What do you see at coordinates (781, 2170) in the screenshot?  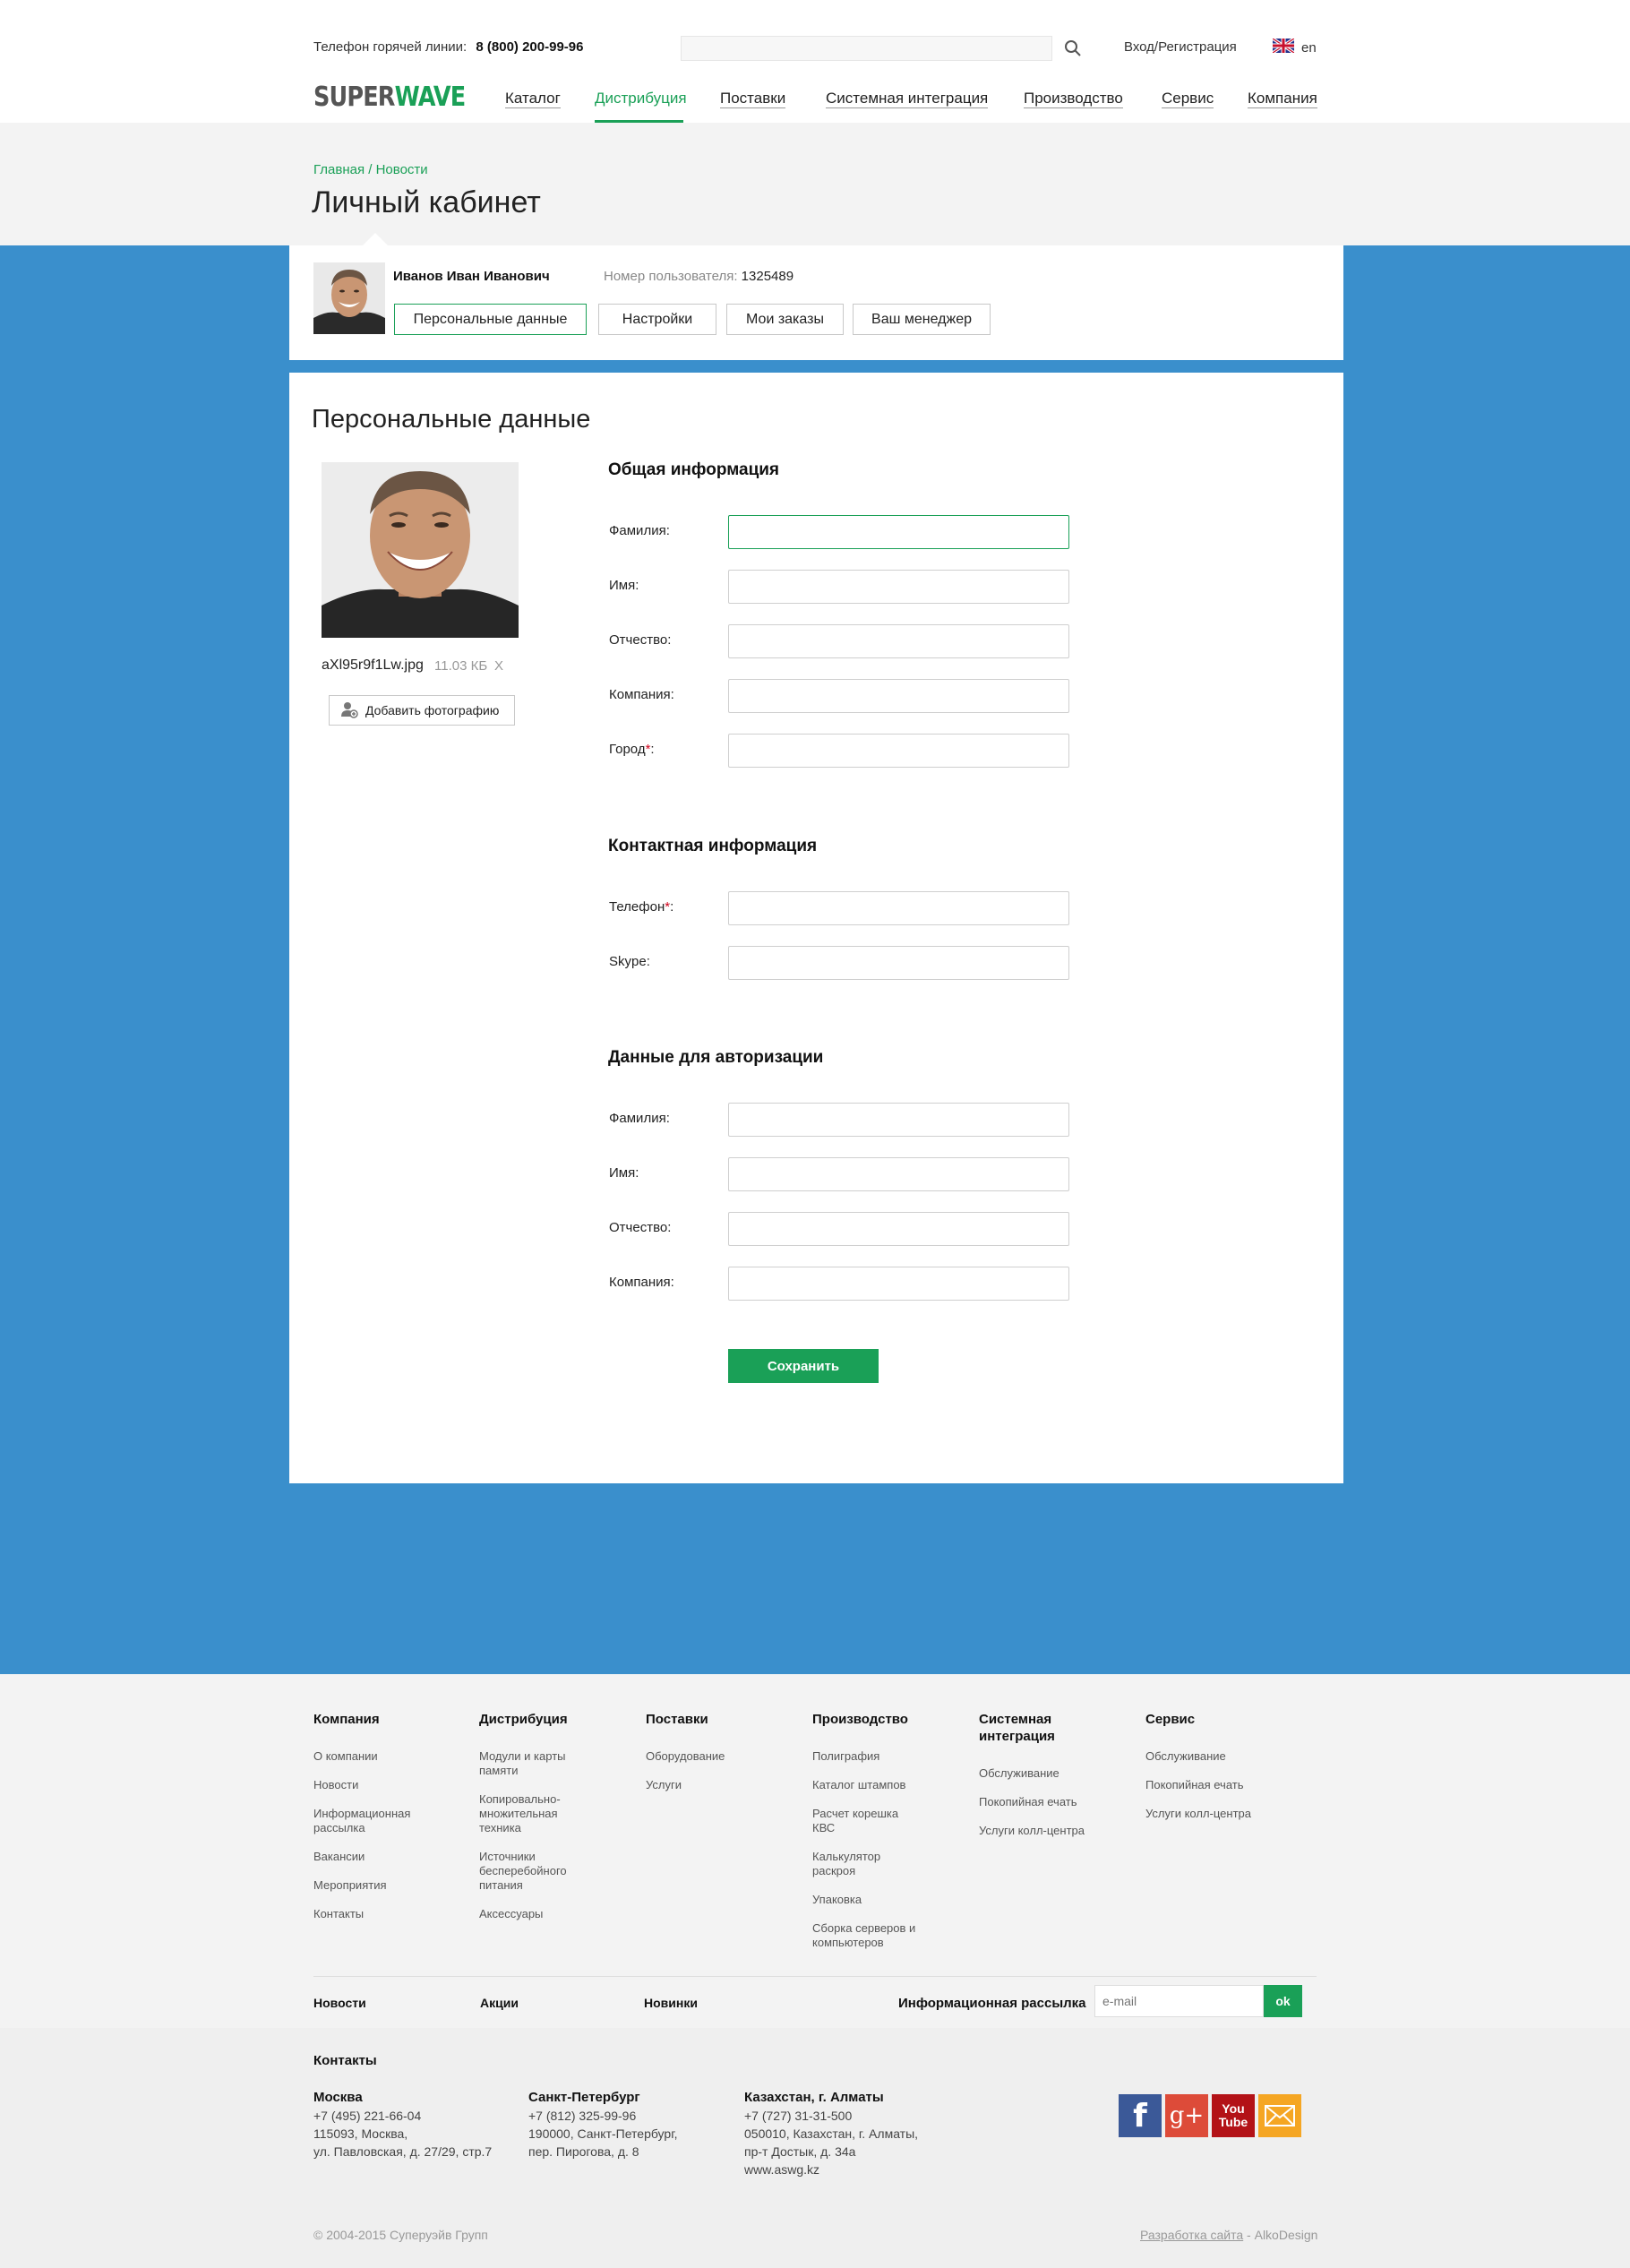 I see `contact-website-link: www.aswg.kz` at bounding box center [781, 2170].